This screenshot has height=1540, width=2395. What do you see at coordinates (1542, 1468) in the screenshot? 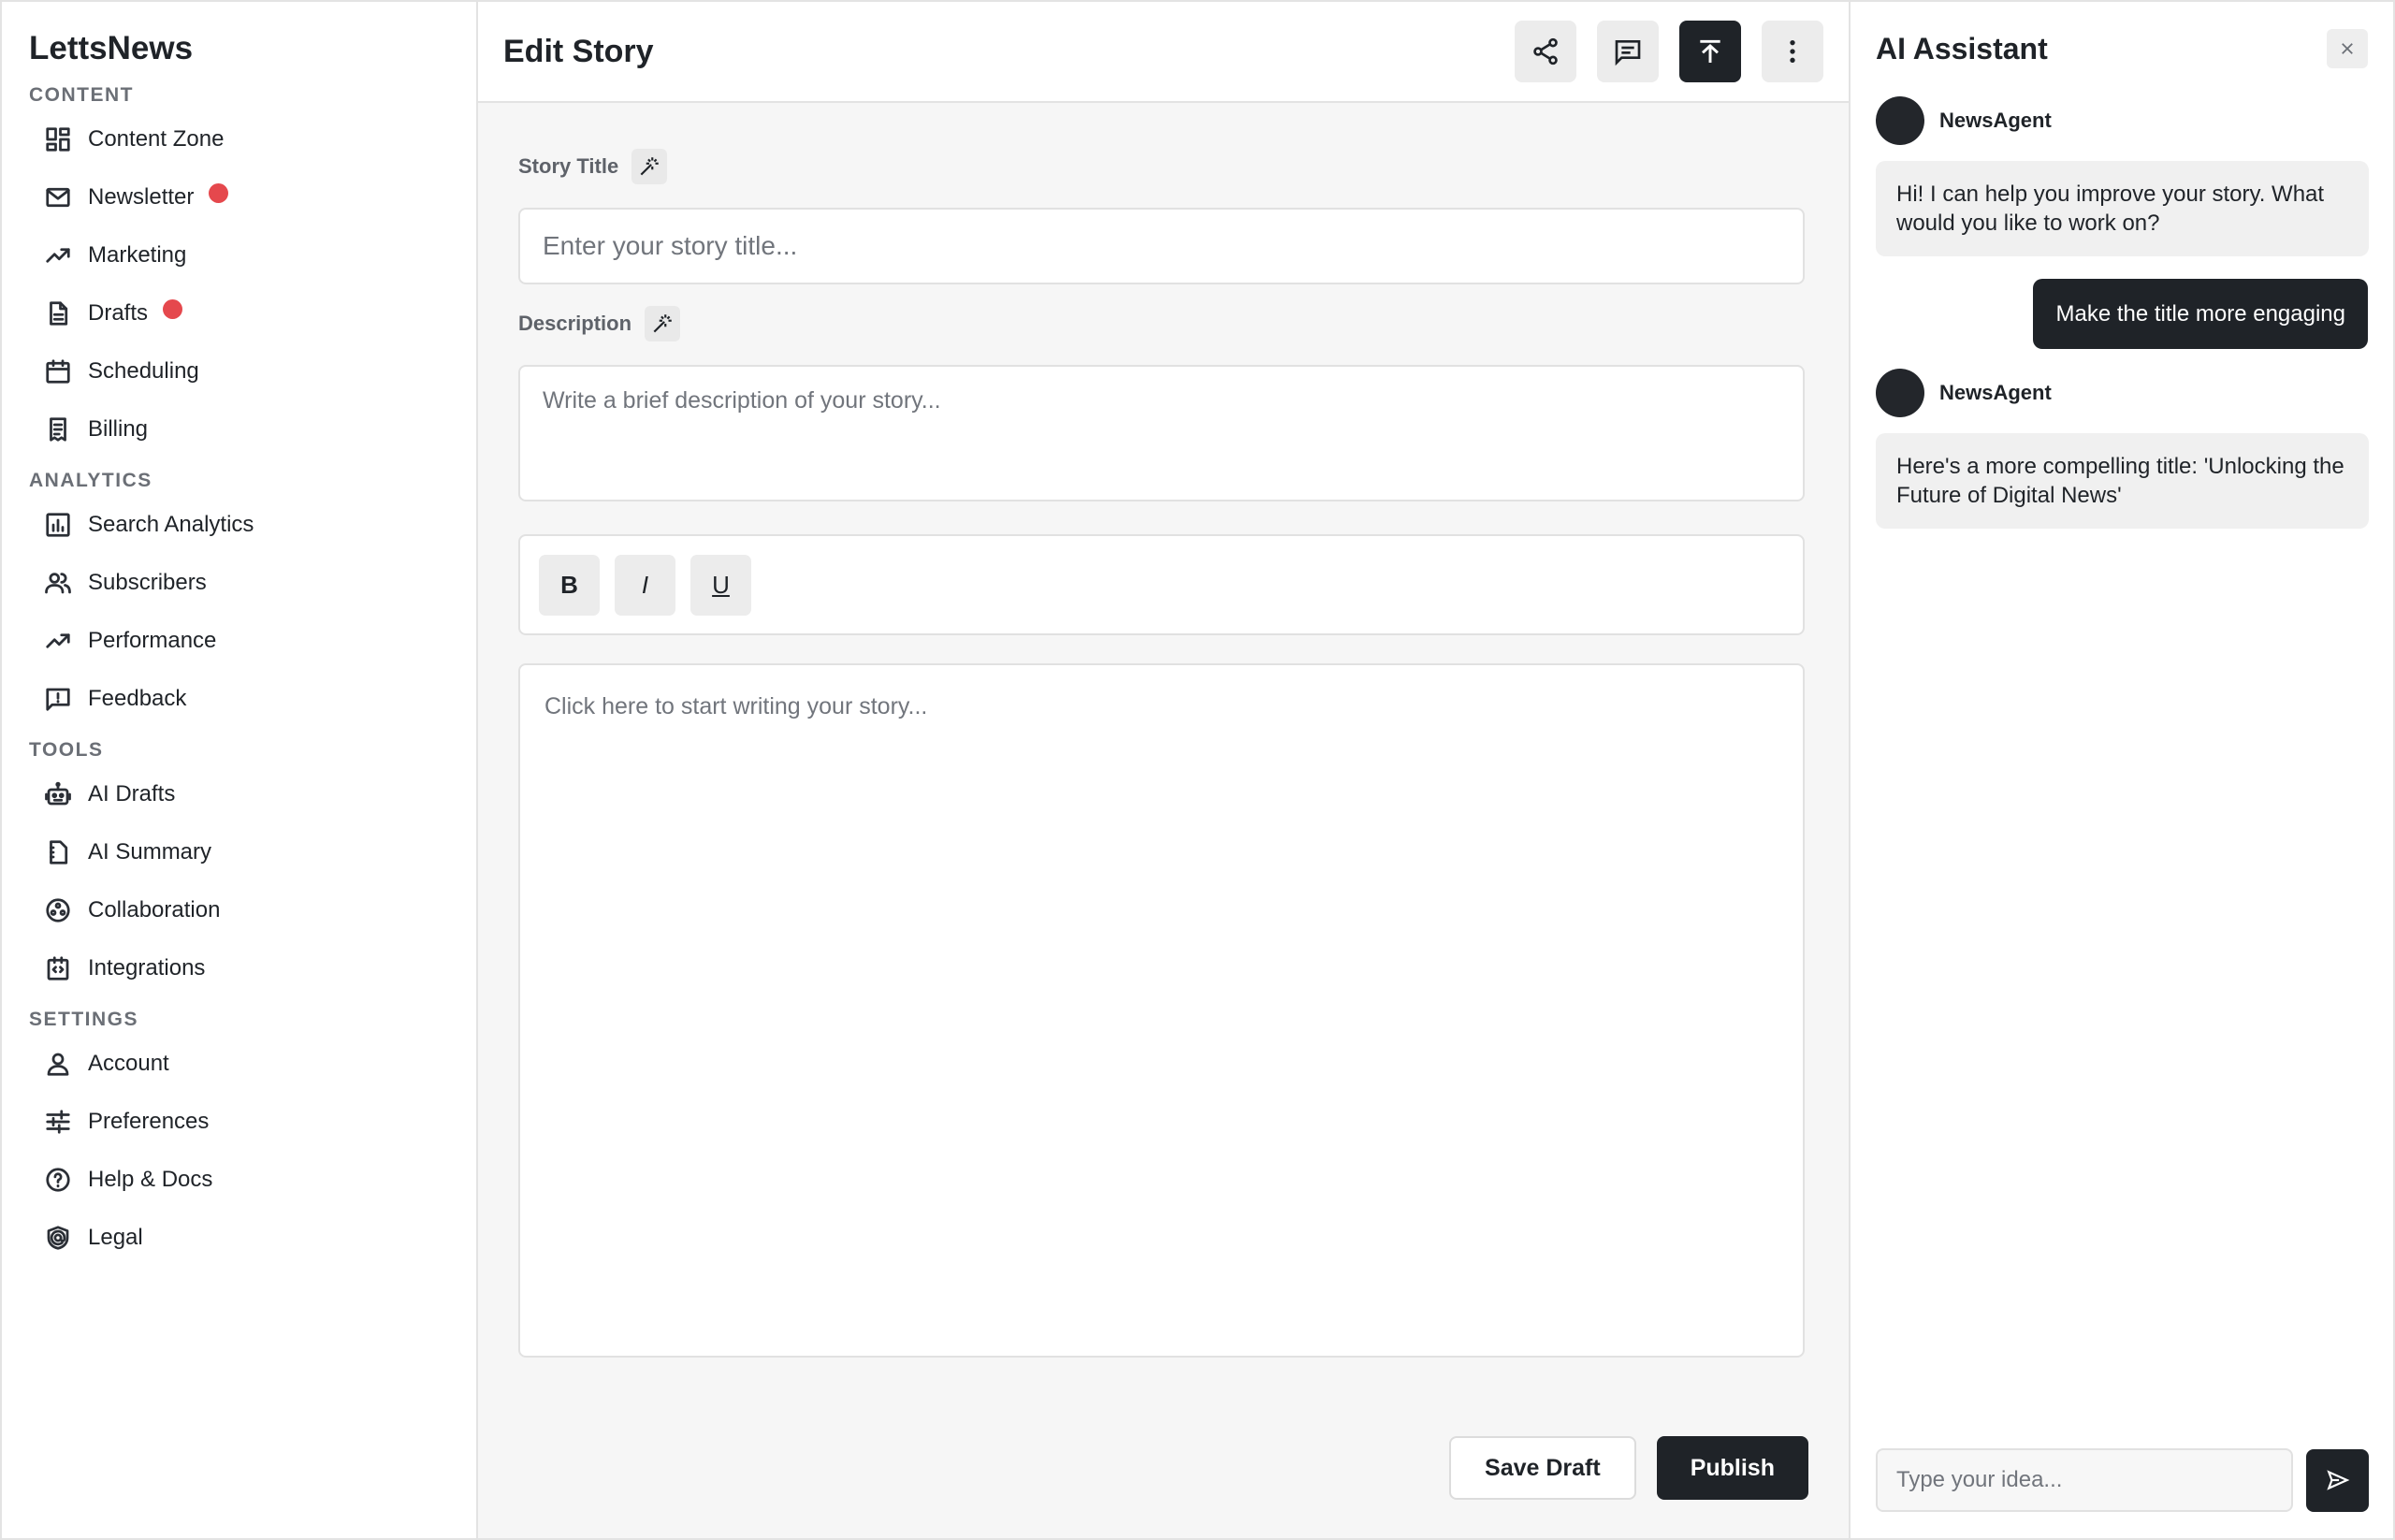
I see `save-draft-button: Save Draft` at bounding box center [1542, 1468].